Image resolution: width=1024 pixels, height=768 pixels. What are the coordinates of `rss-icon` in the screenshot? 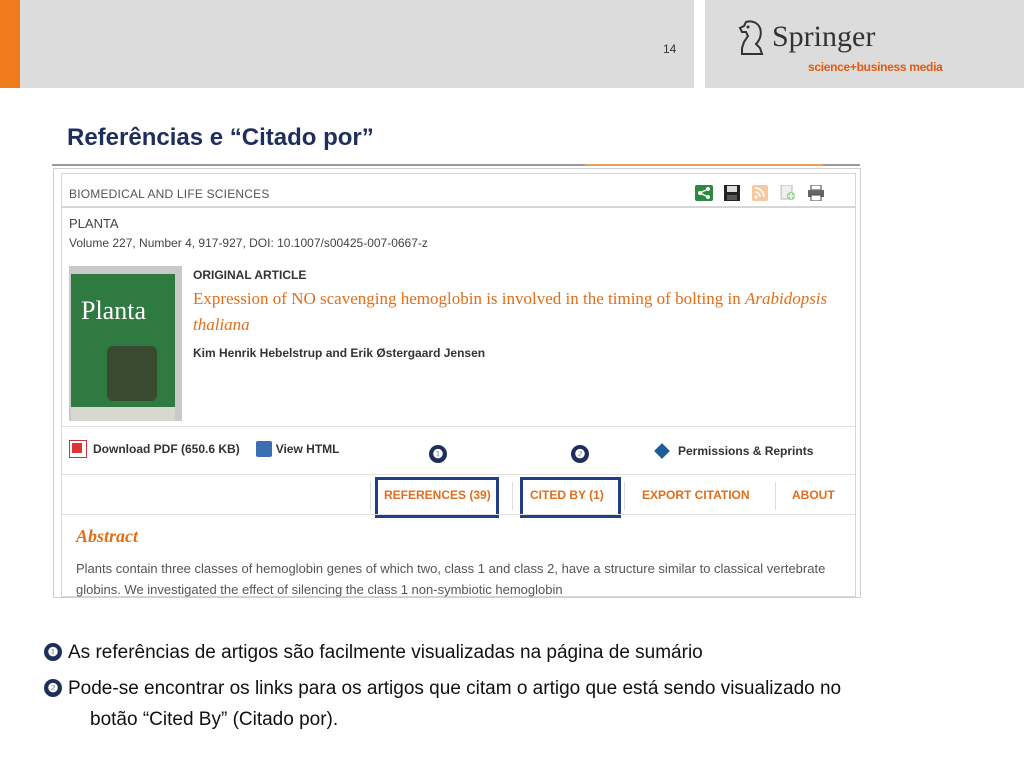 It's located at (760, 193).